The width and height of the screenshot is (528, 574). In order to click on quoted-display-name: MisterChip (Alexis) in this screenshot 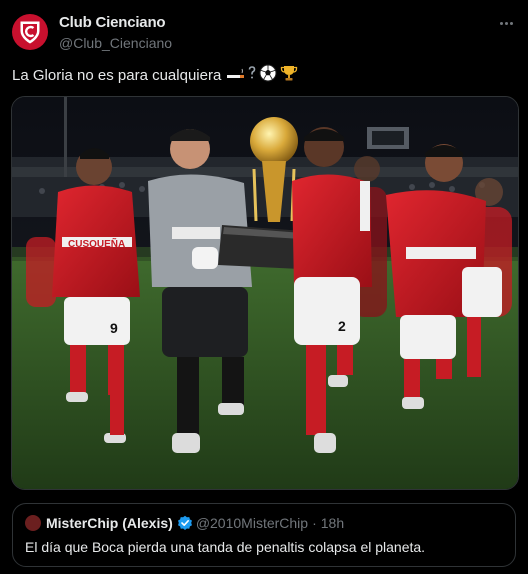, I will do `click(109, 523)`.